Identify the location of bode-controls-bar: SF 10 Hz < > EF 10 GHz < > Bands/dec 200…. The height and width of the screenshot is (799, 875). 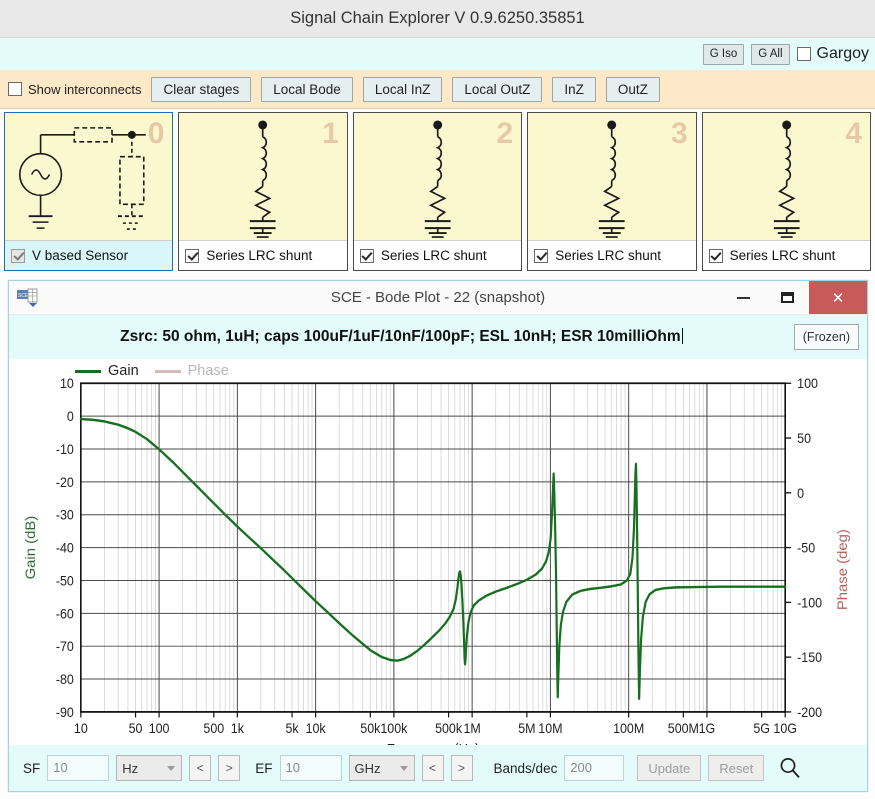
(438, 768).